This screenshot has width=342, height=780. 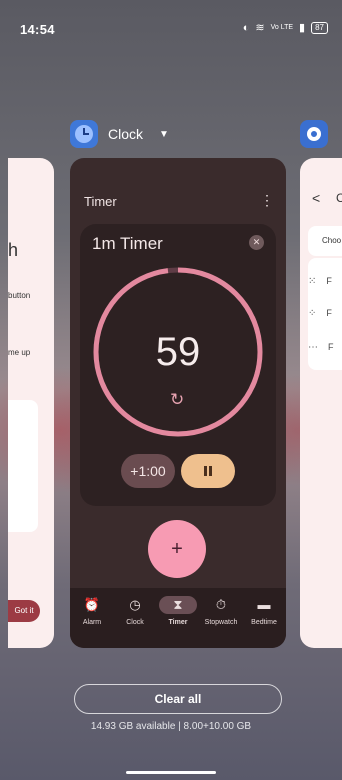 What do you see at coordinates (84, 134) in the screenshot?
I see `clock-app-icon` at bounding box center [84, 134].